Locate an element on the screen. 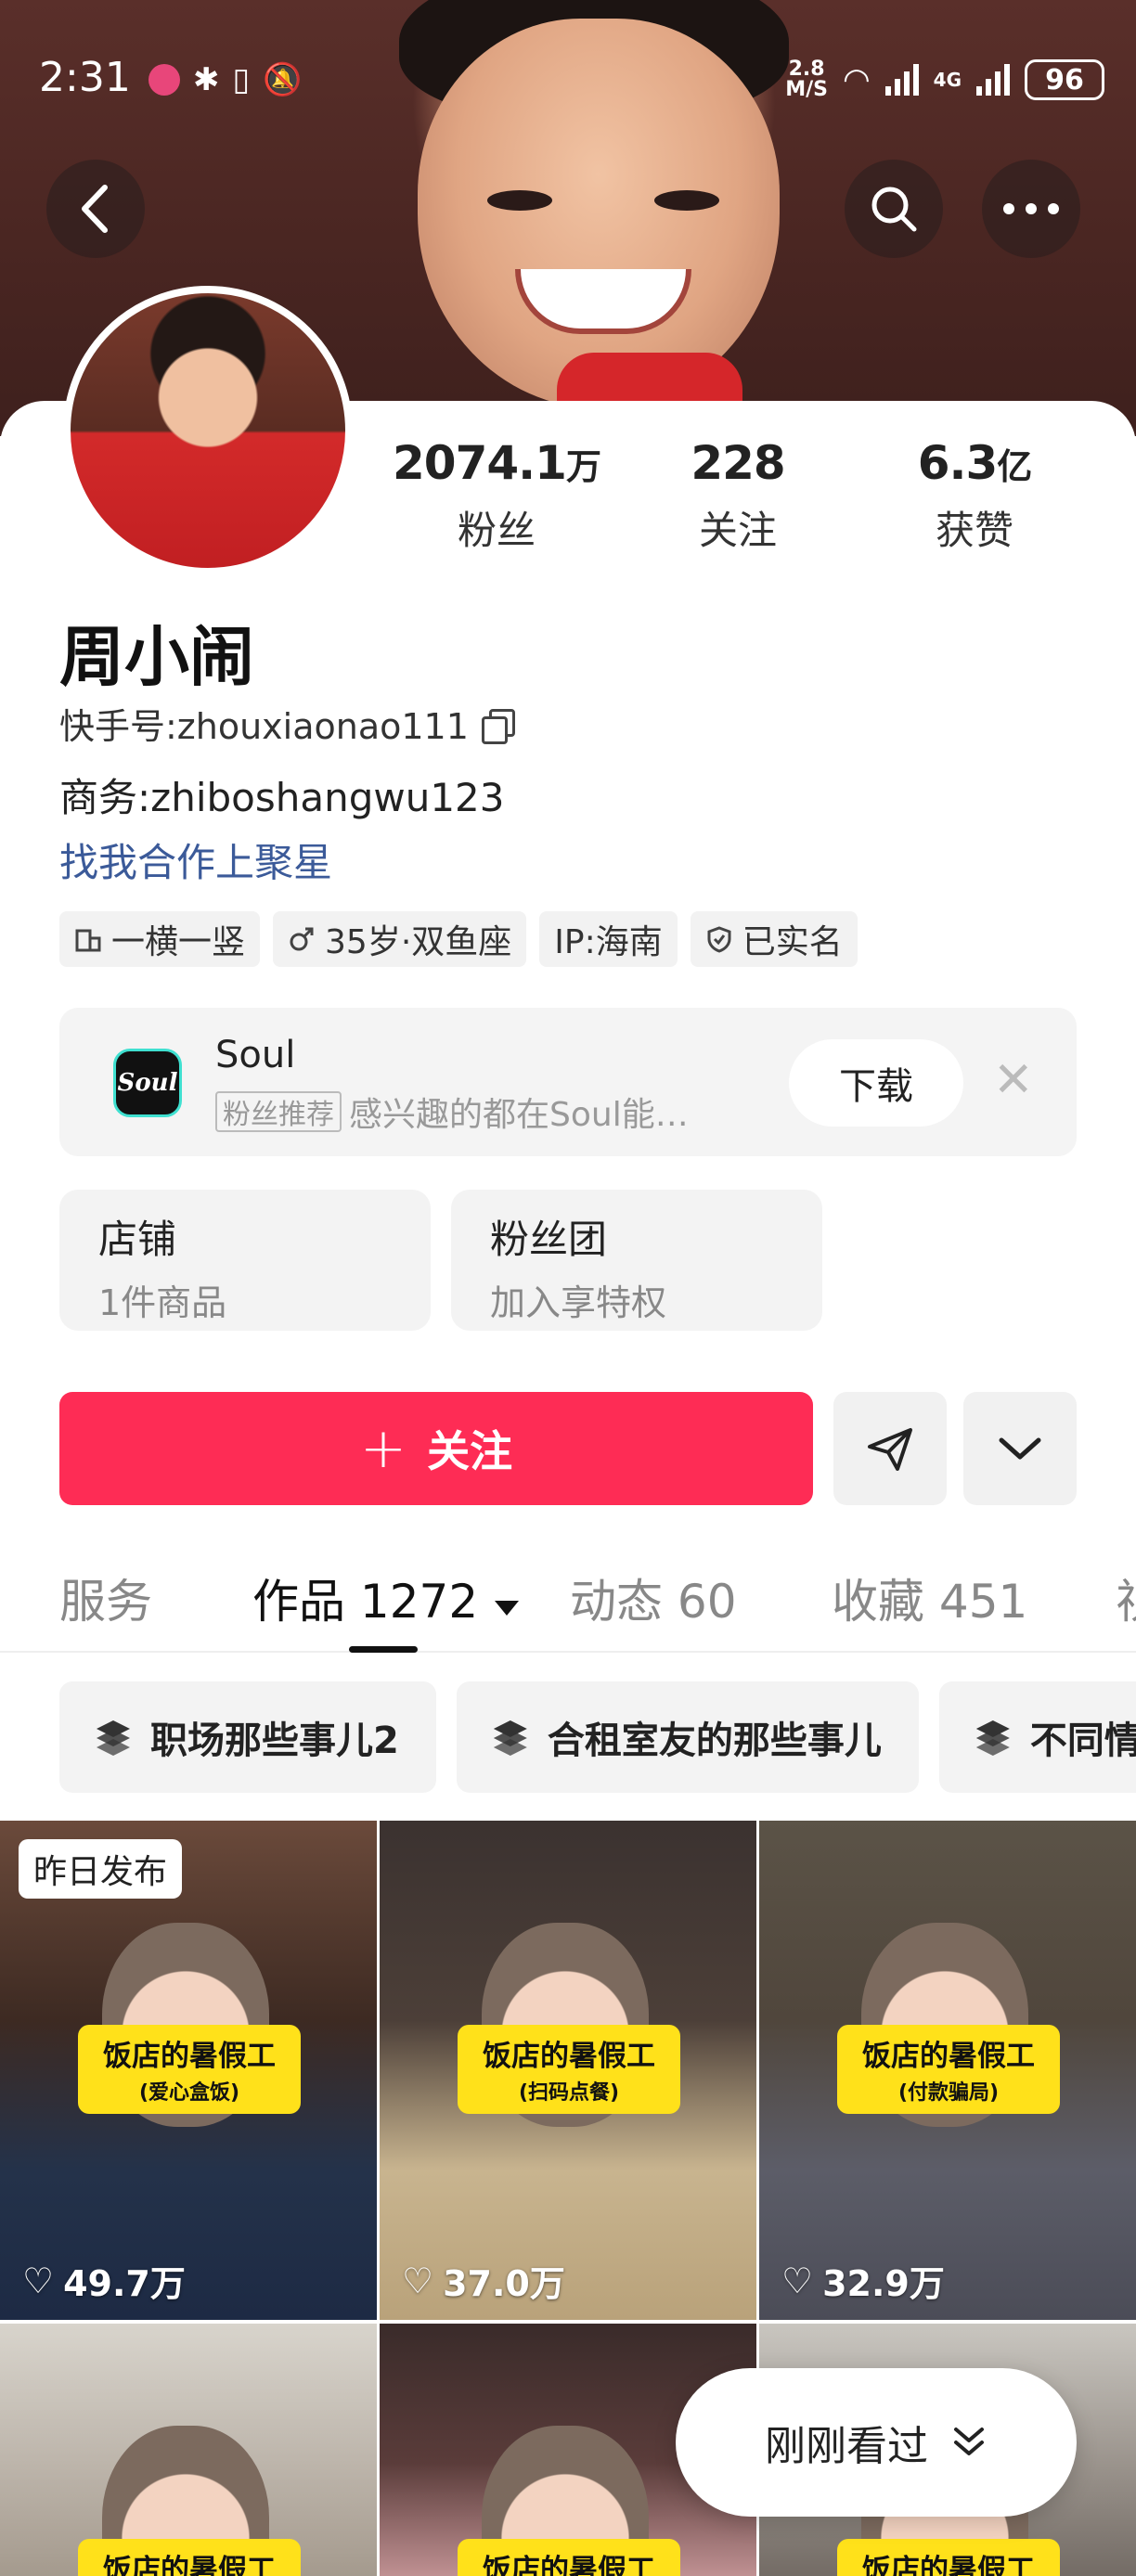 The width and height of the screenshot is (1136, 2576). caret-down-icon is located at coordinates (507, 1608).